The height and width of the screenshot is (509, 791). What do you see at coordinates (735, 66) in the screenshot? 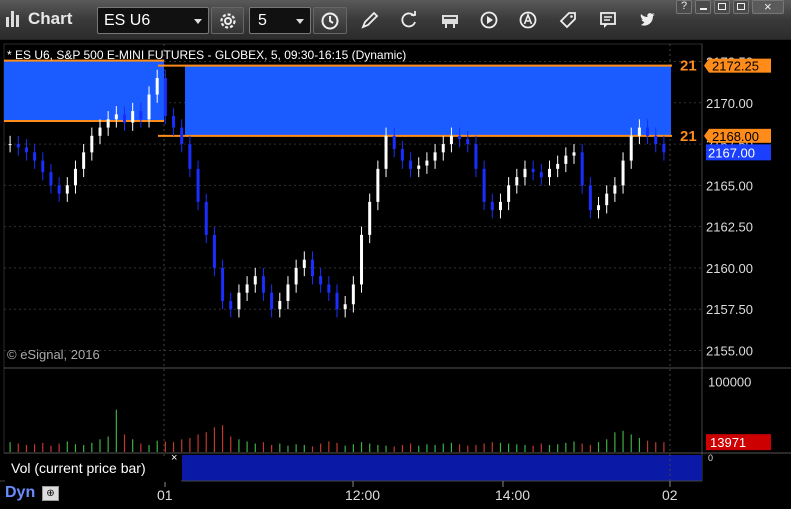
I see `level-price-text: 2172.25` at bounding box center [735, 66].